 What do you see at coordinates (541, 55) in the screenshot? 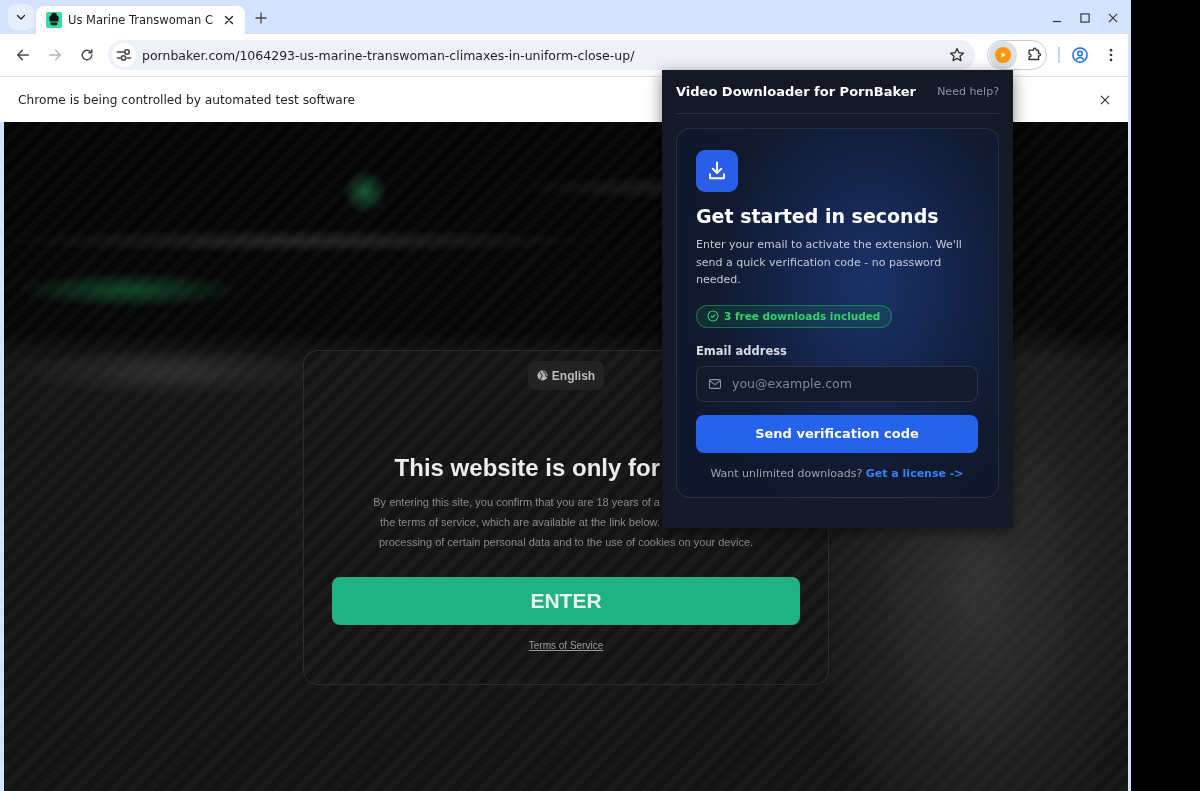
I see `address-bar: pornbaker.com/1064293-us-marine-transwoman-climaxes-in-uniform-close-up/` at bounding box center [541, 55].